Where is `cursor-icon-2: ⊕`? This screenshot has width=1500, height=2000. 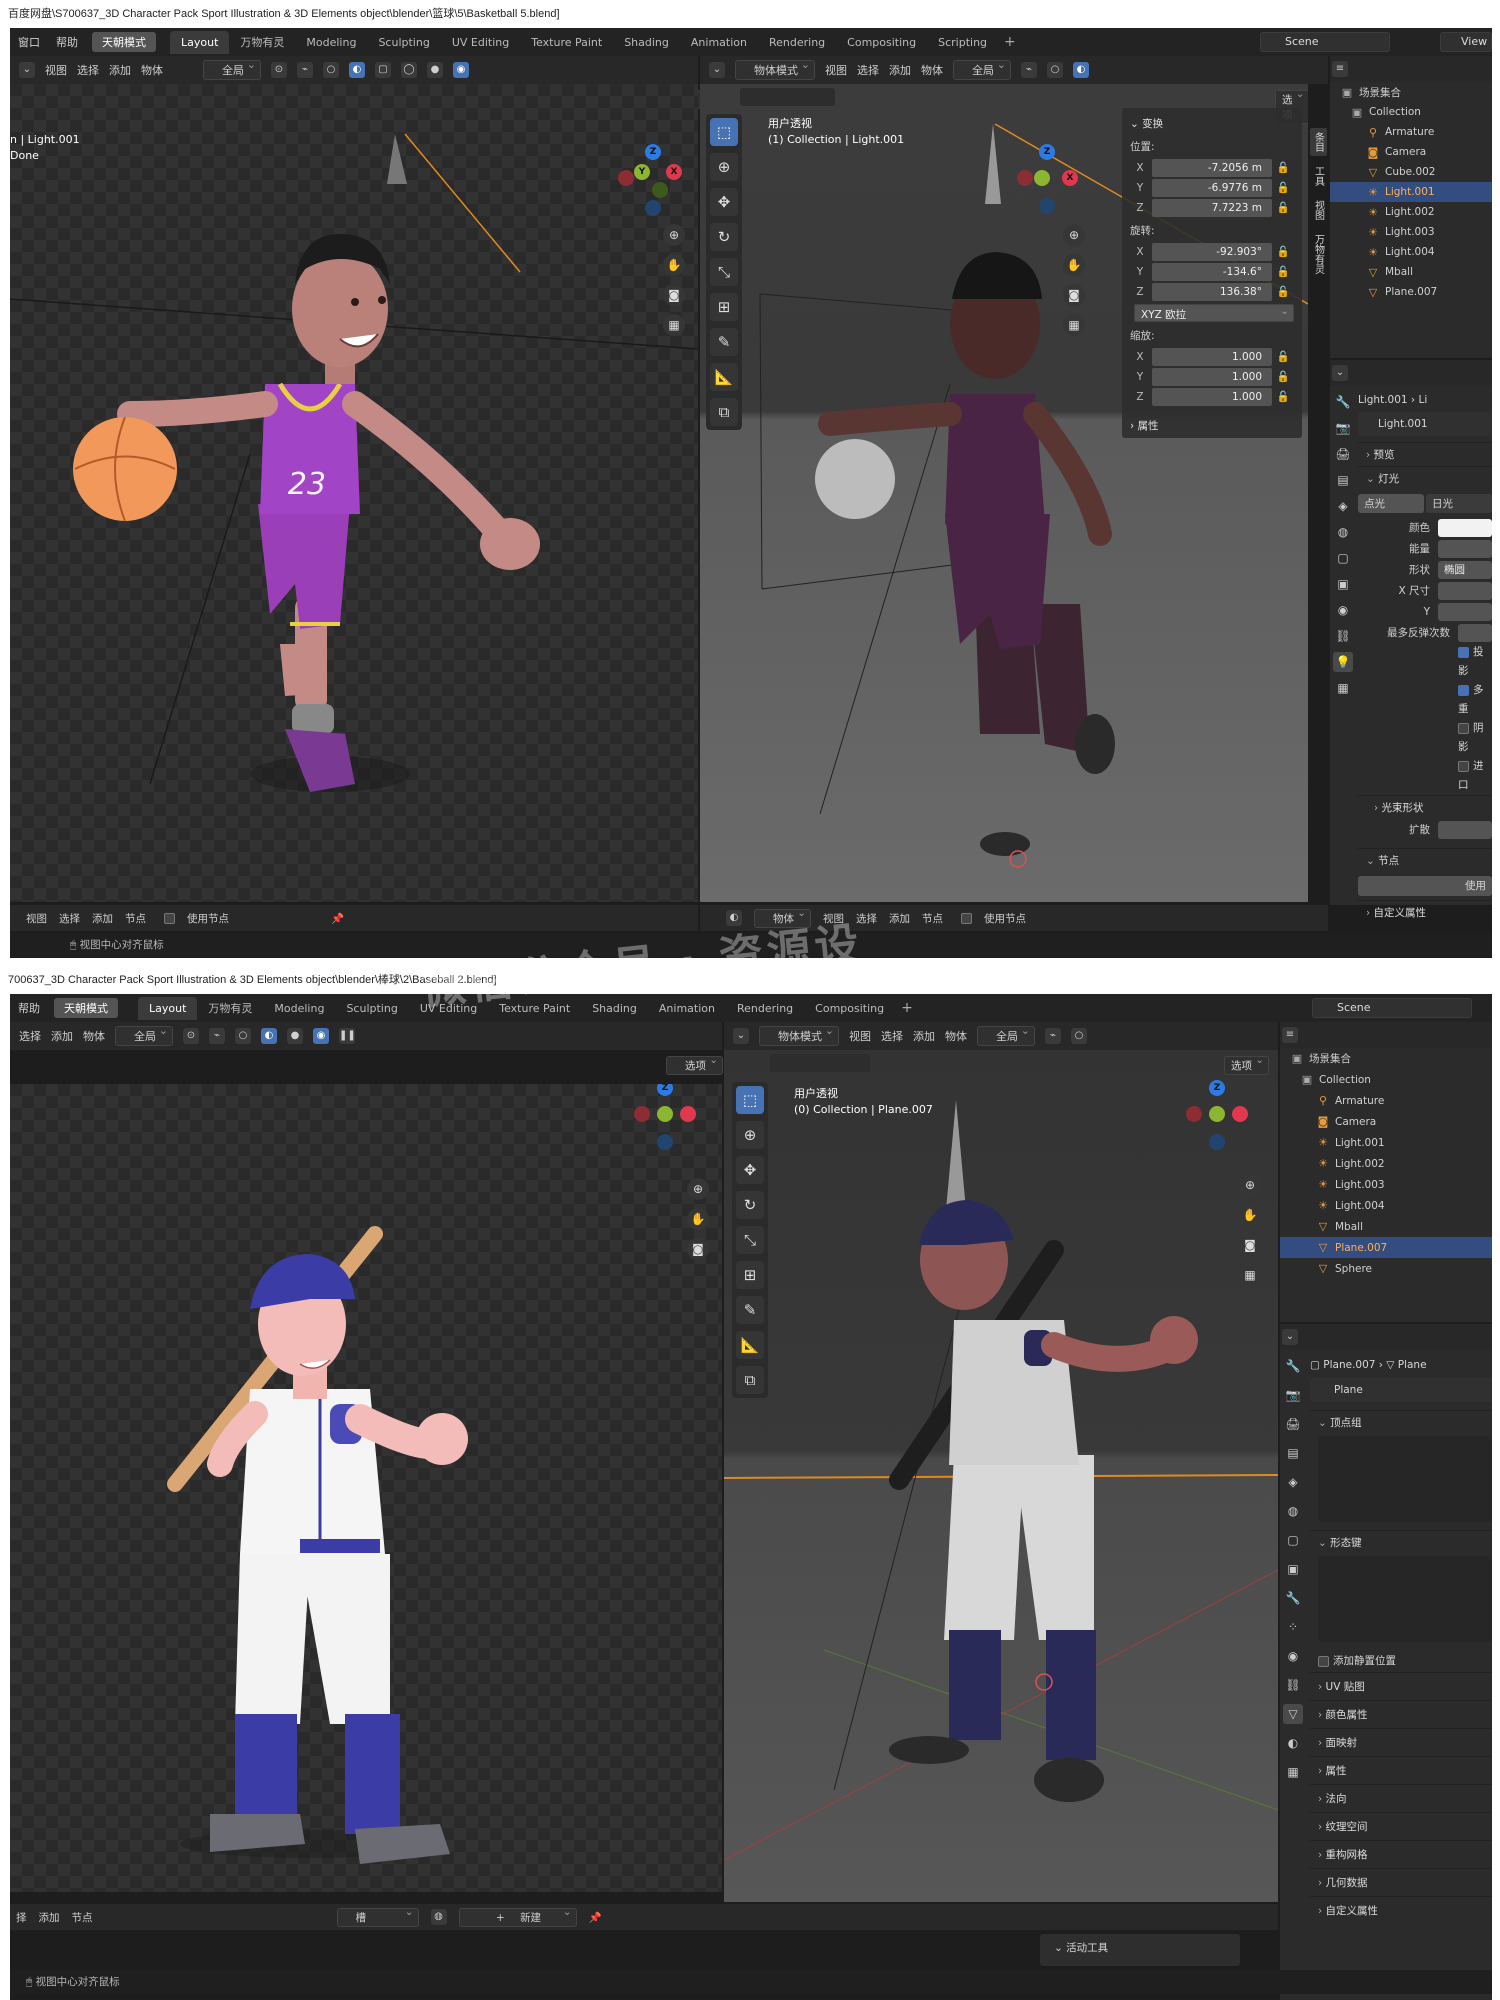
cursor-icon-2: ⊕ is located at coordinates (750, 1135).